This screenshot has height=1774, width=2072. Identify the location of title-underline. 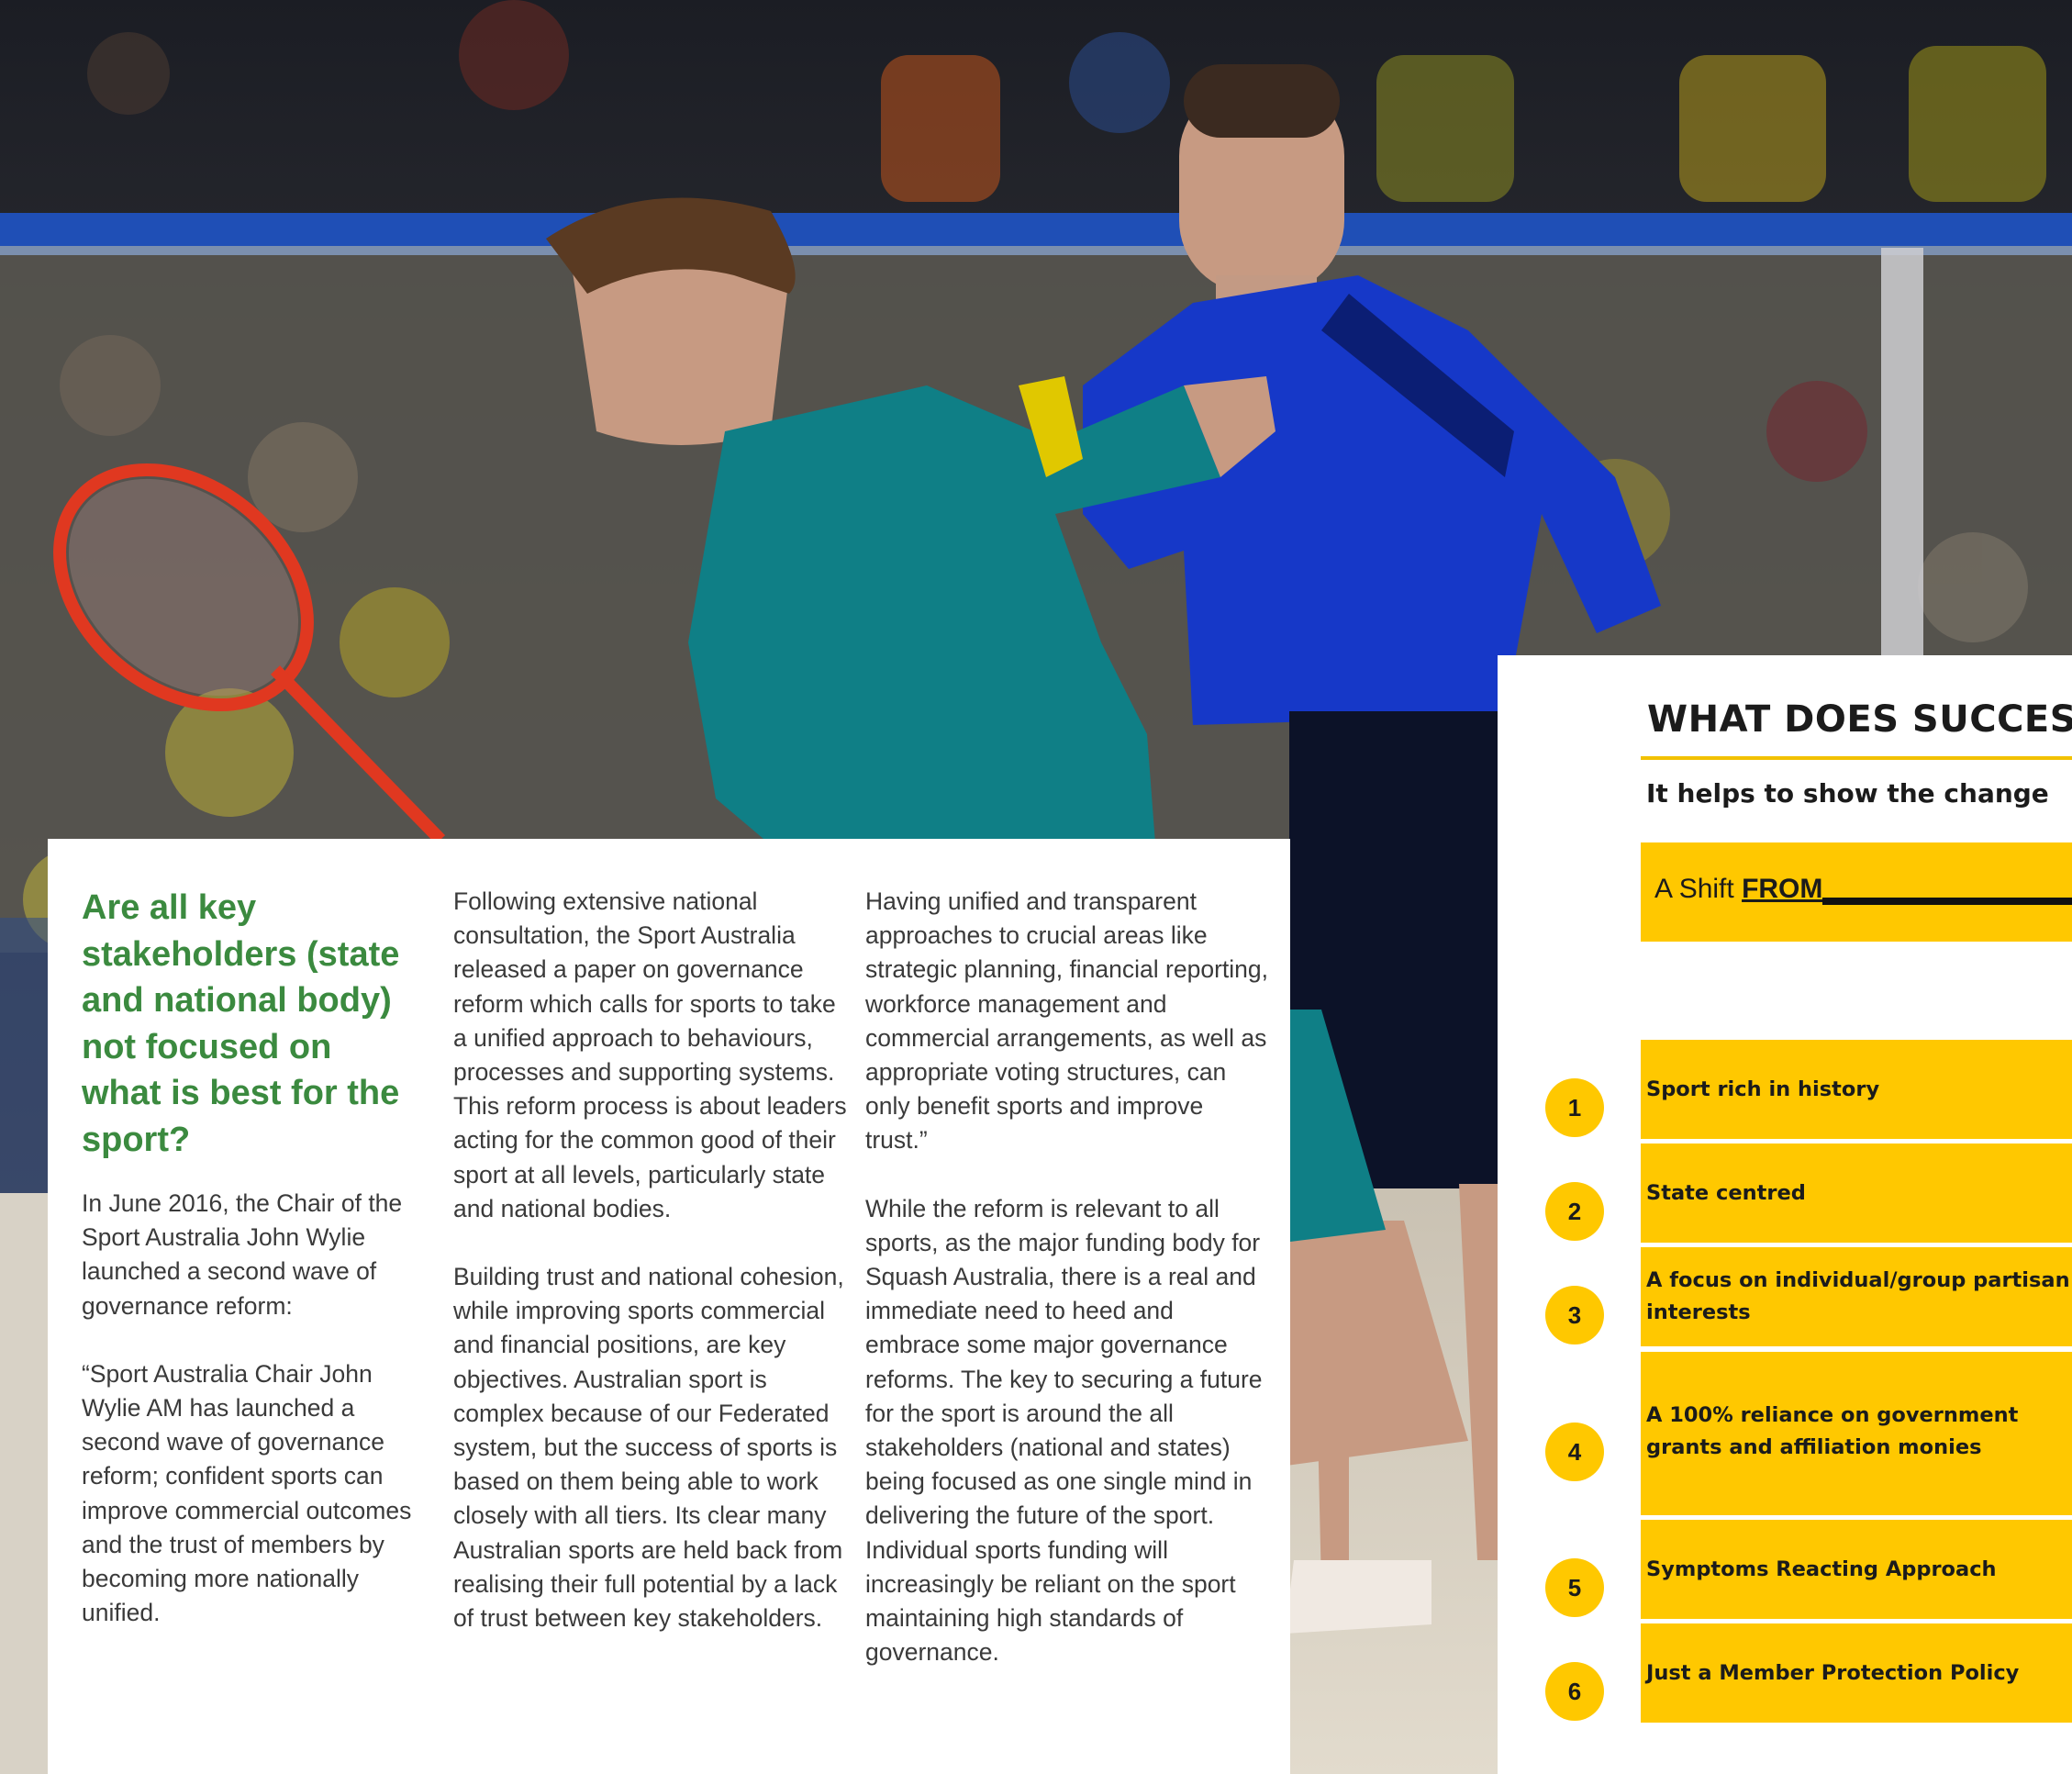
(1856, 758).